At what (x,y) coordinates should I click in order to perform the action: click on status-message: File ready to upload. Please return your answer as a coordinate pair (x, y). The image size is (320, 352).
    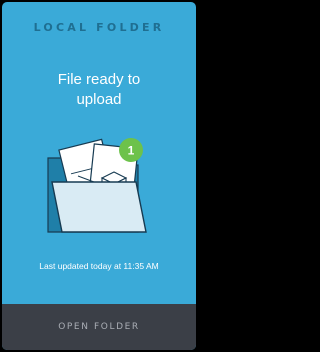
    Looking at the image, I should click on (99, 90).